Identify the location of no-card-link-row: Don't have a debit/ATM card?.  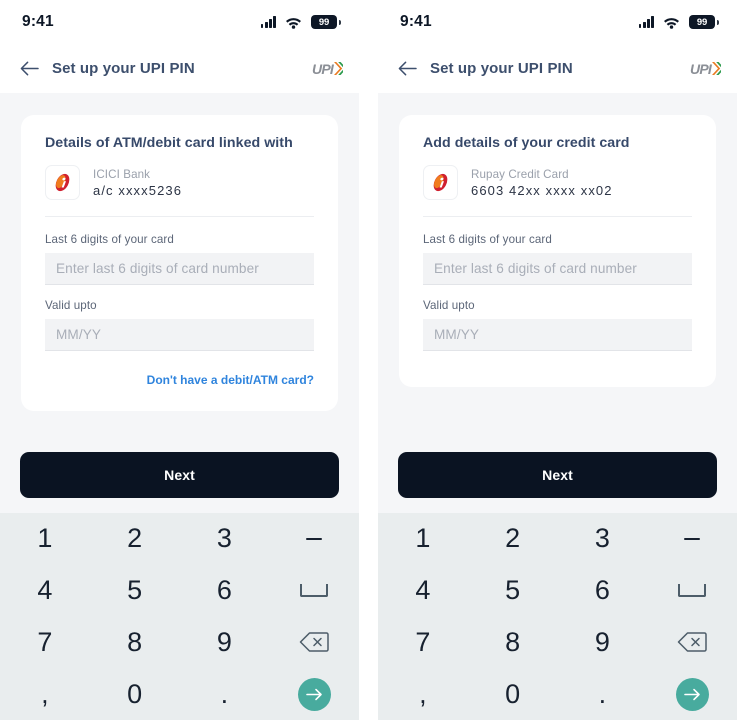
(179, 383).